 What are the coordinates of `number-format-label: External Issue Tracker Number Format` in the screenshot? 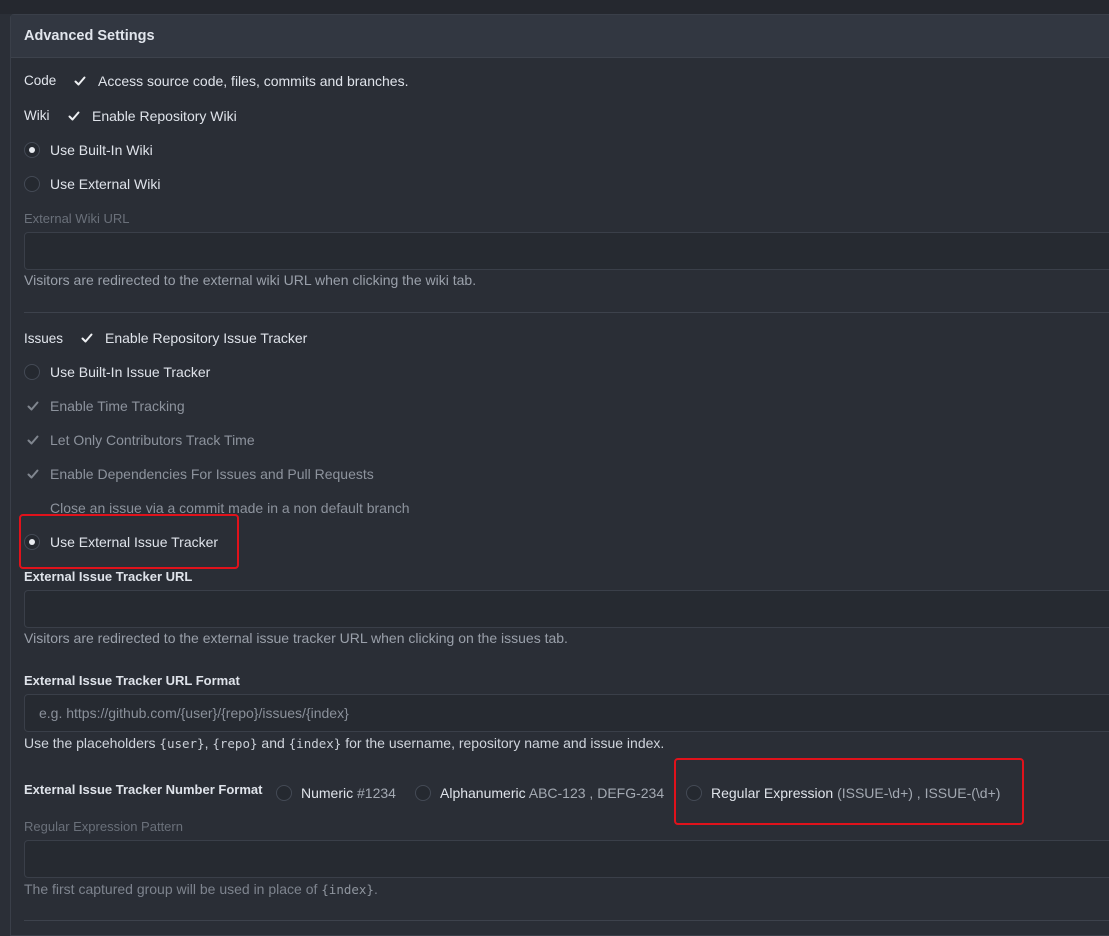 It's located at (143, 789).